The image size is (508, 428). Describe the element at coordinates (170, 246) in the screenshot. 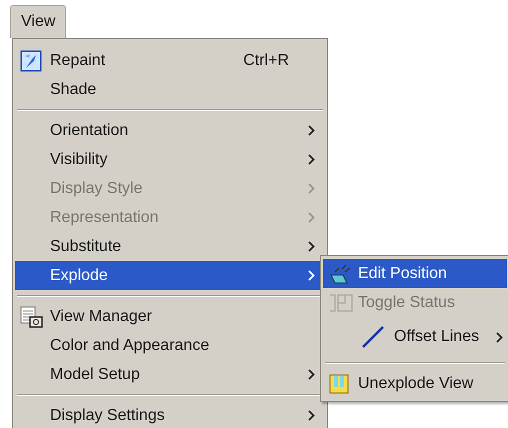

I see `menu-item: Substitute` at that location.